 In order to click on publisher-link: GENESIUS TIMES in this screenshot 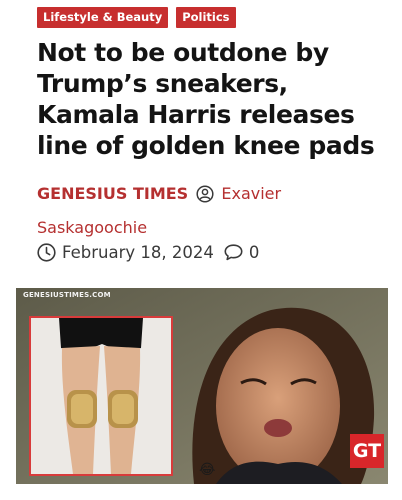, I will do `click(112, 193)`.